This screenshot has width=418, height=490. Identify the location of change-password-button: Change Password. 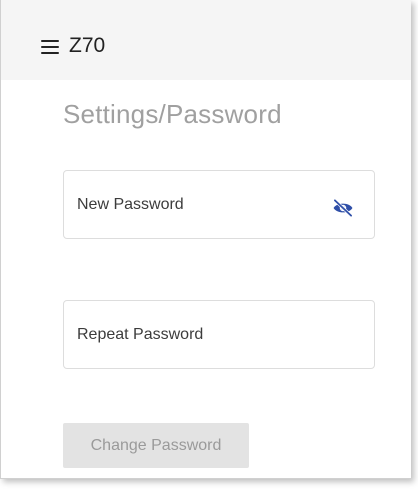
(156, 445).